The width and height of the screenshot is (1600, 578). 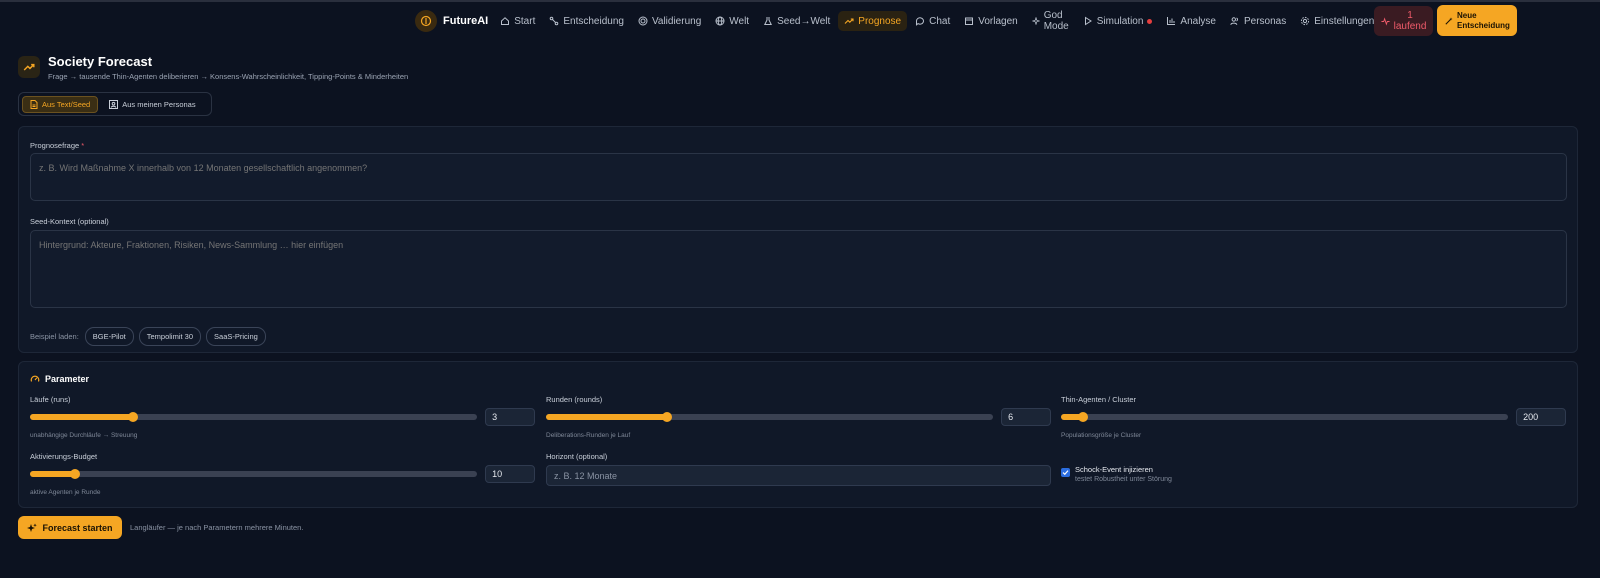 I want to click on nav-item-entscheidung: Entscheidung, so click(x=586, y=21).